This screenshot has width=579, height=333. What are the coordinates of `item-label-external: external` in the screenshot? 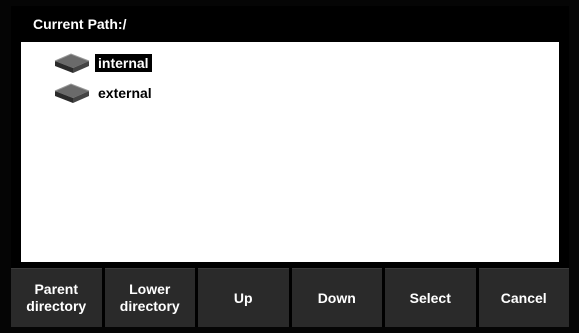 It's located at (125, 93).